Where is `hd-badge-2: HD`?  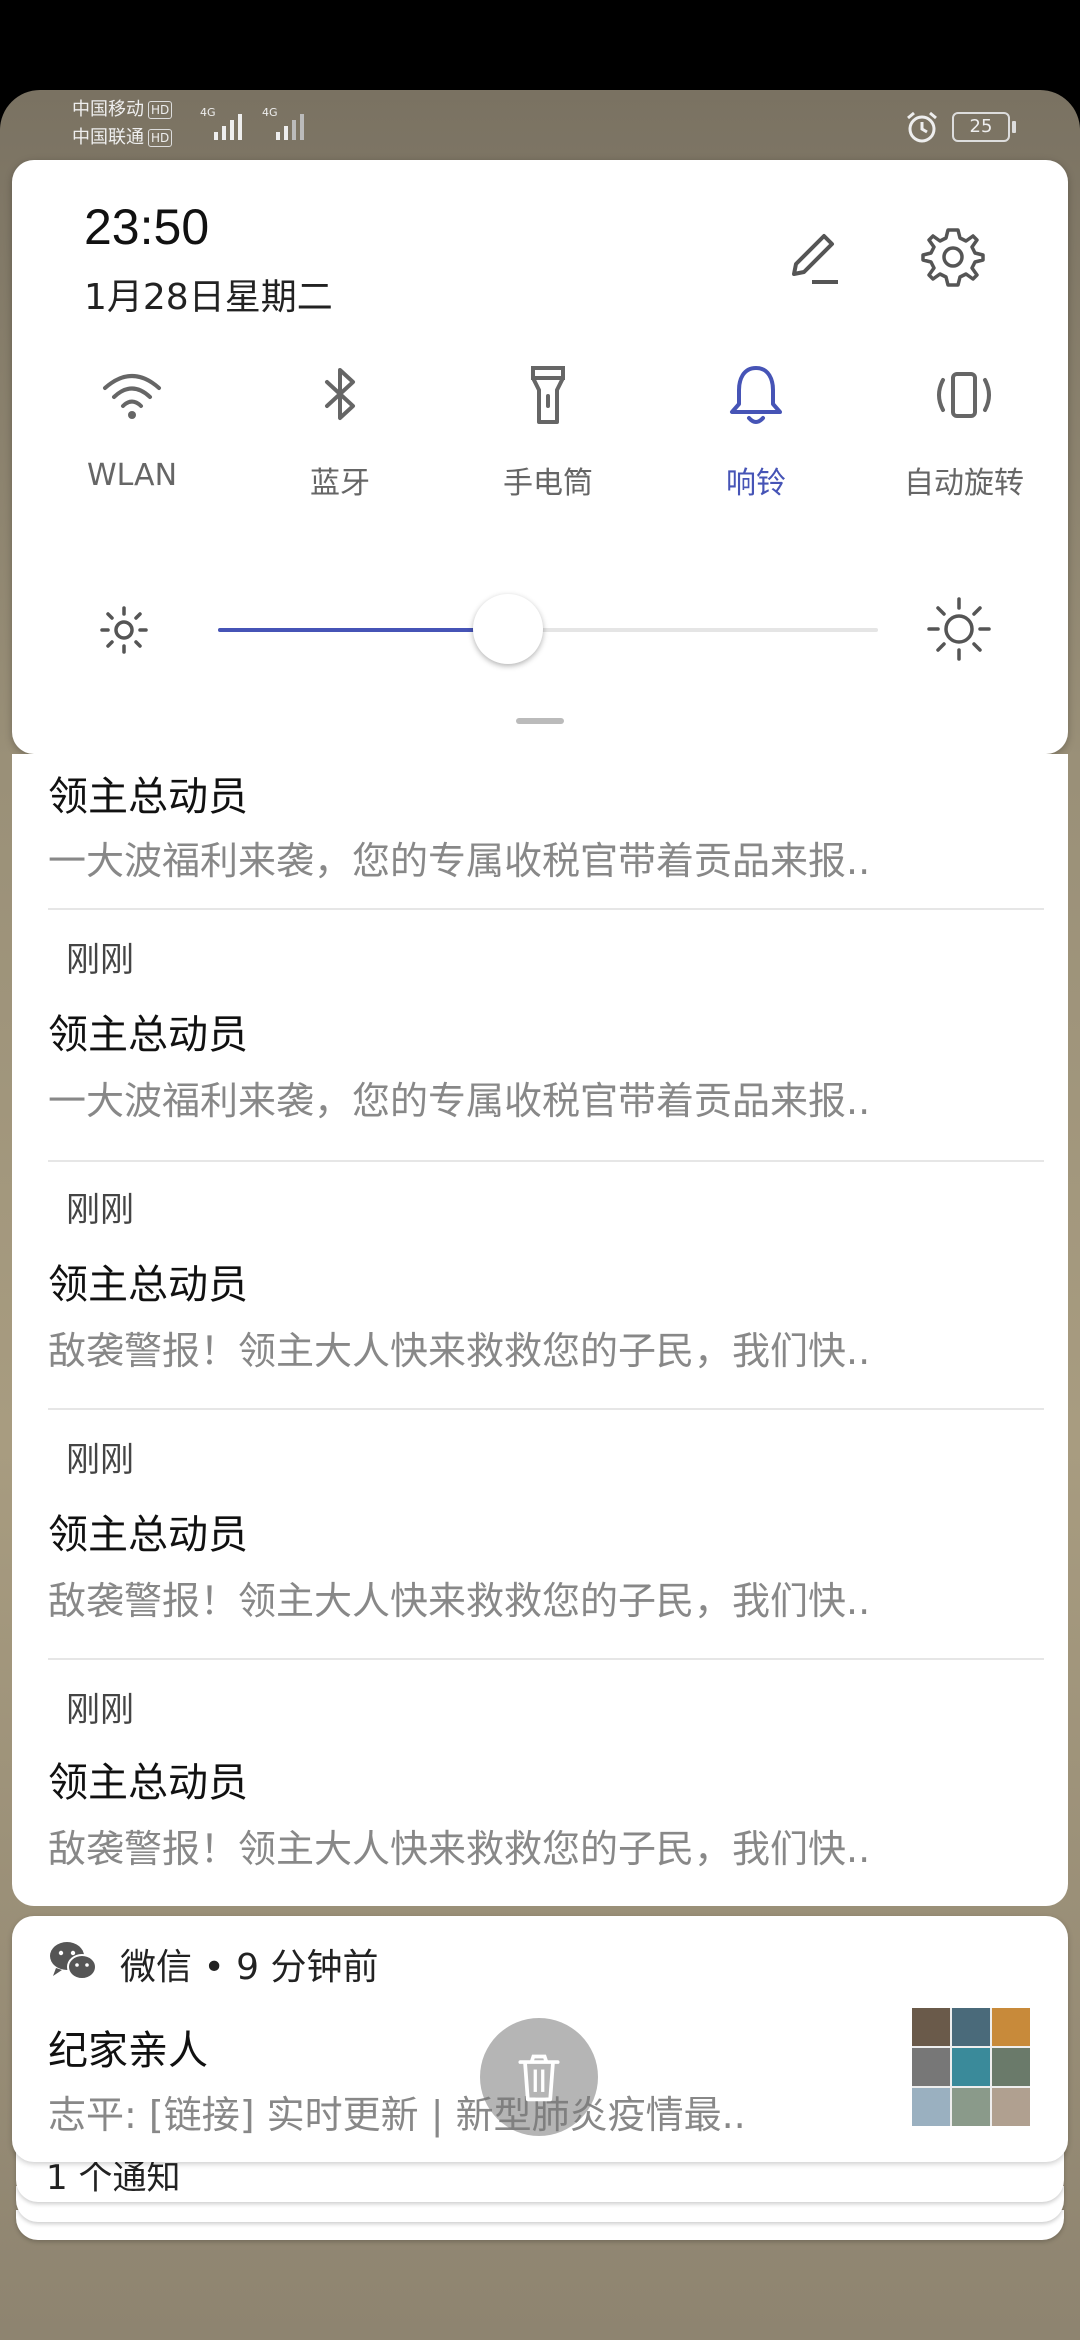 hd-badge-2: HD is located at coordinates (160, 138).